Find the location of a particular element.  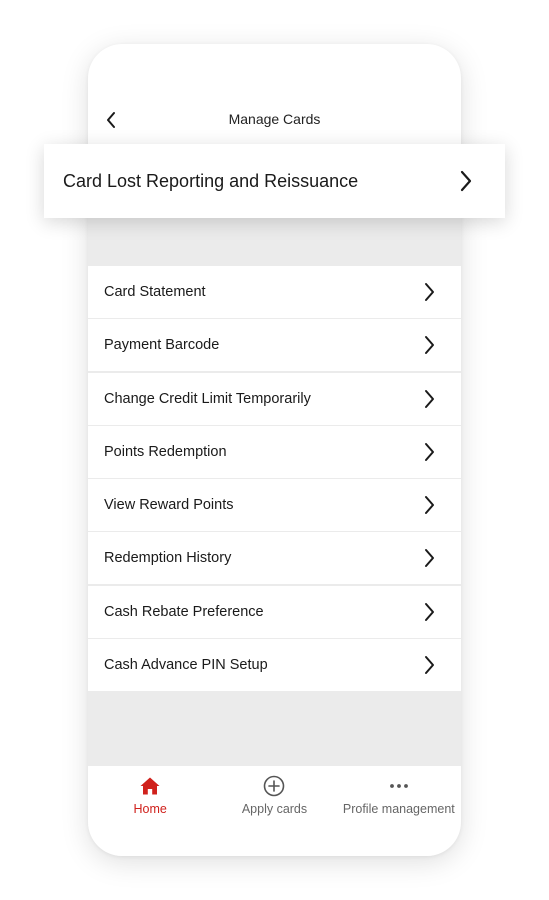

menu-item-label: Change Credit Limit Temporarily is located at coordinates (207, 398).